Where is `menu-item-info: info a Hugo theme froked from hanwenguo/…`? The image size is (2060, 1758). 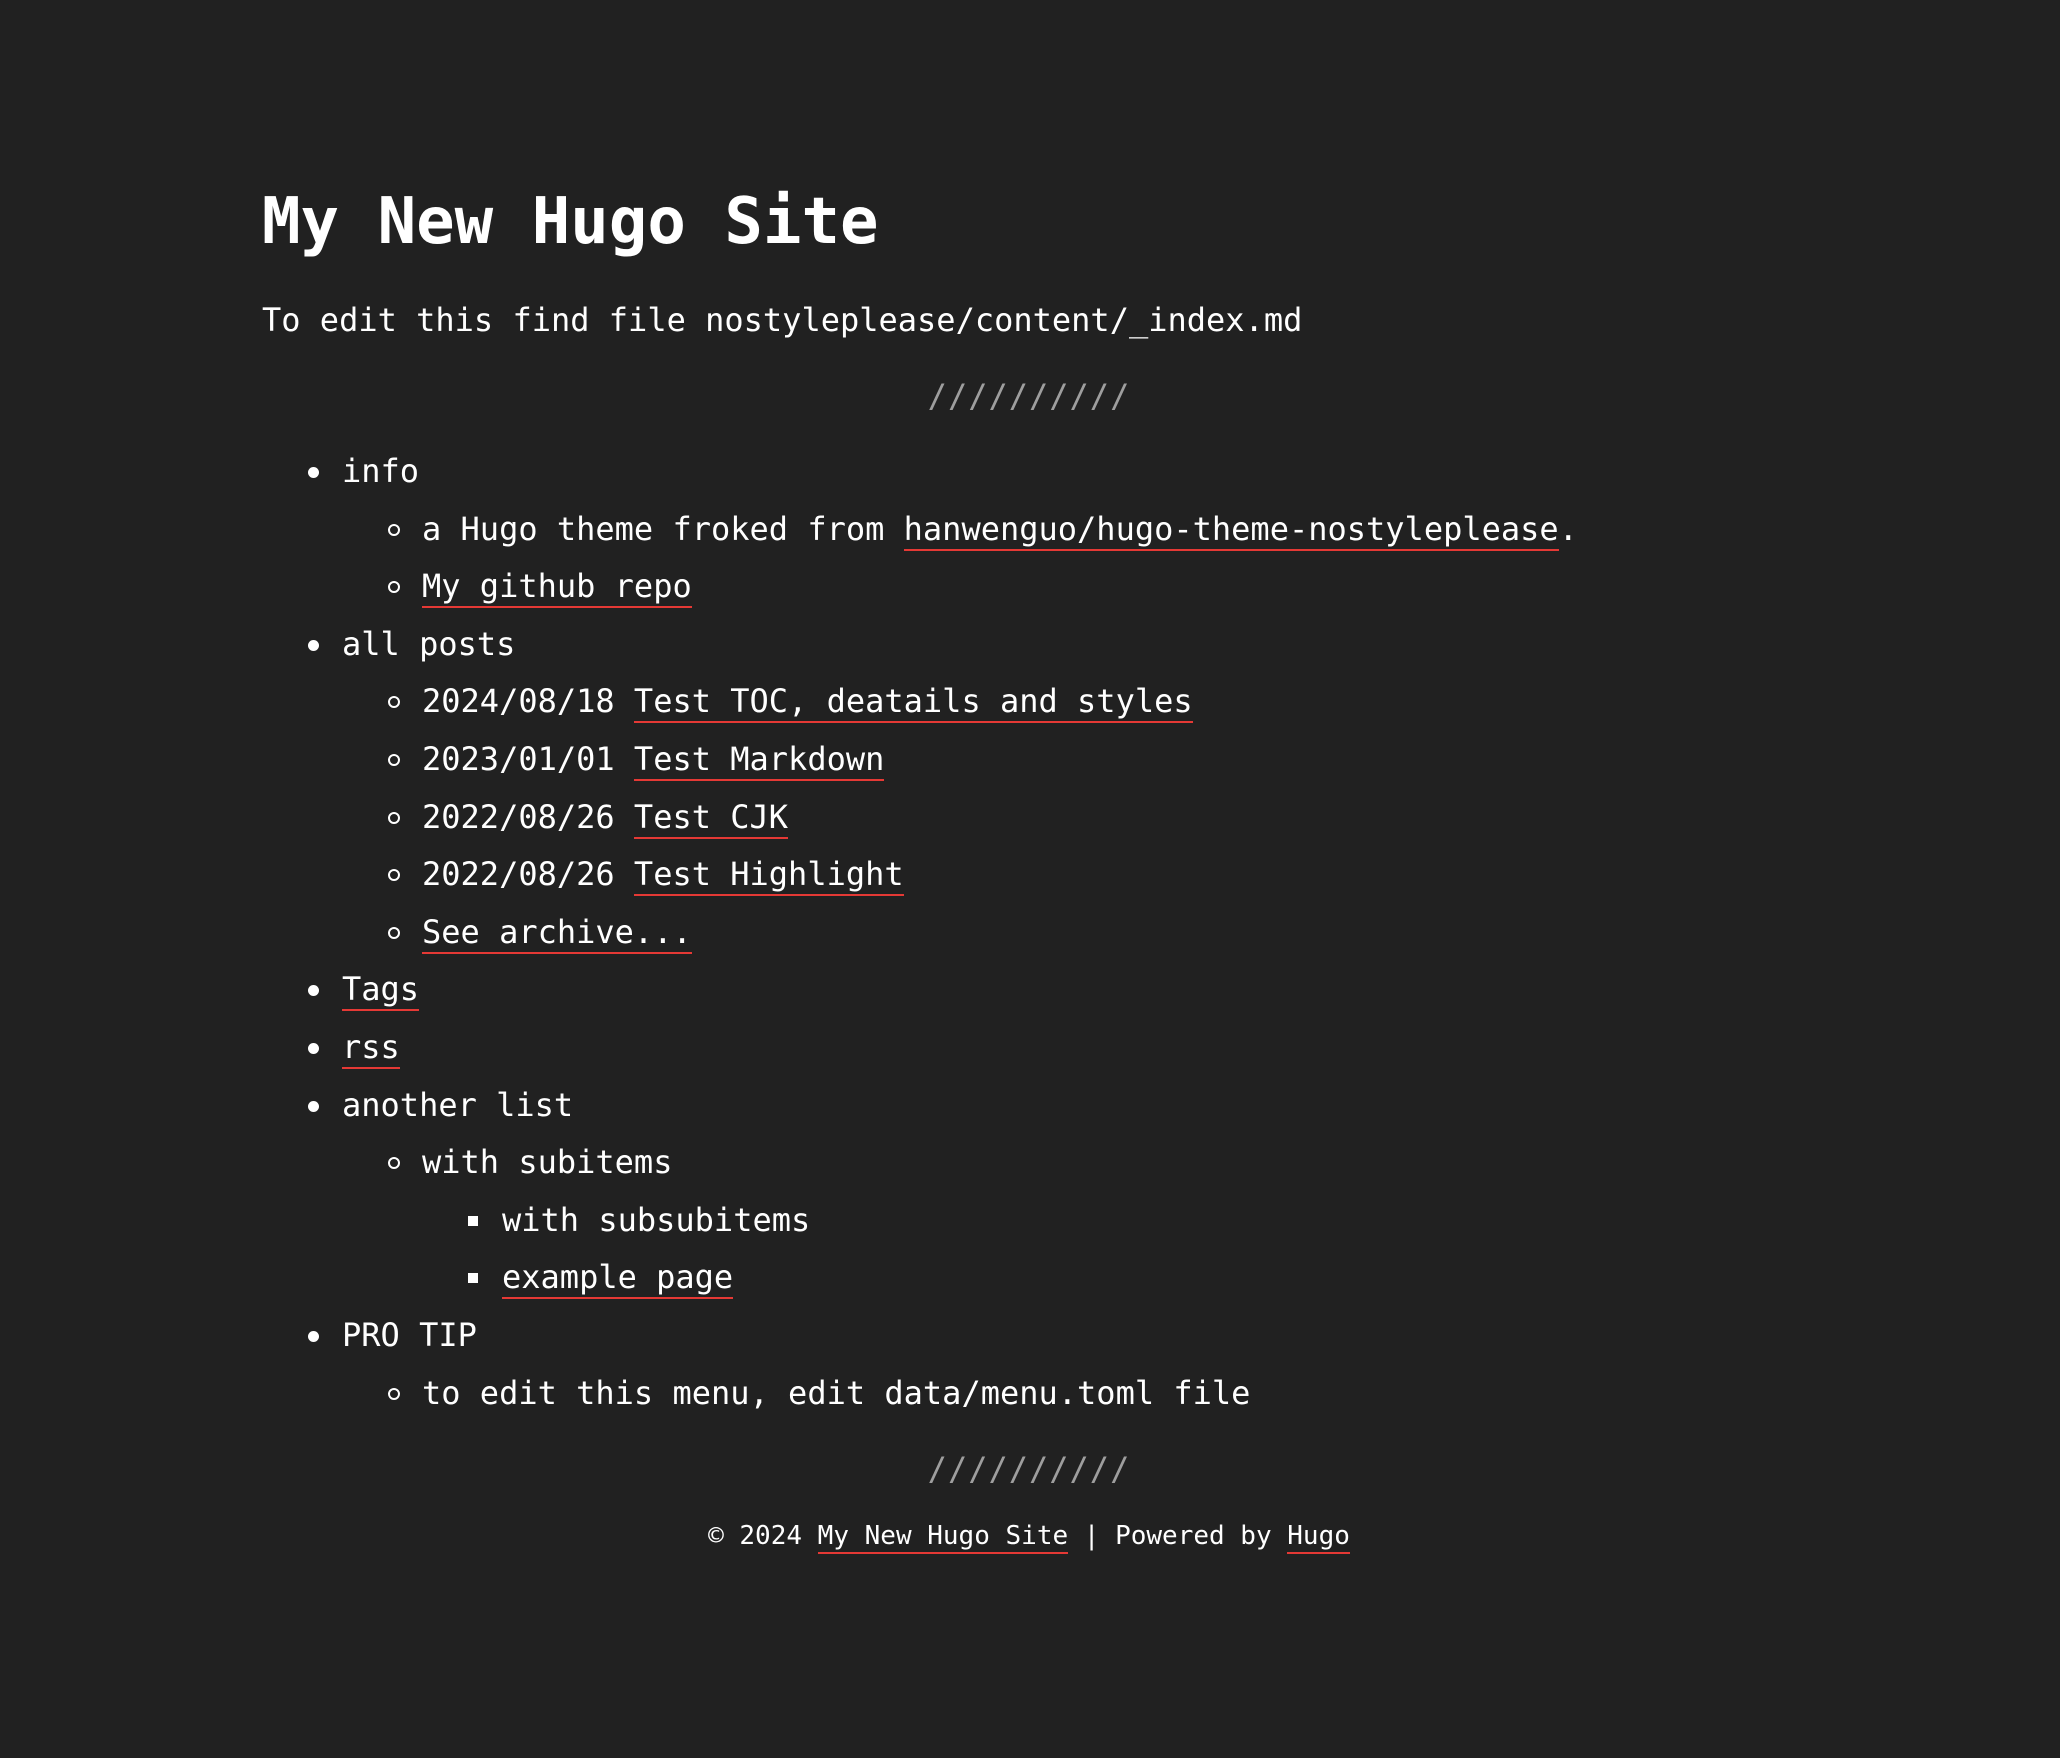 menu-item-info: info a Hugo theme froked from hanwenguo/… is located at coordinates (943, 529).